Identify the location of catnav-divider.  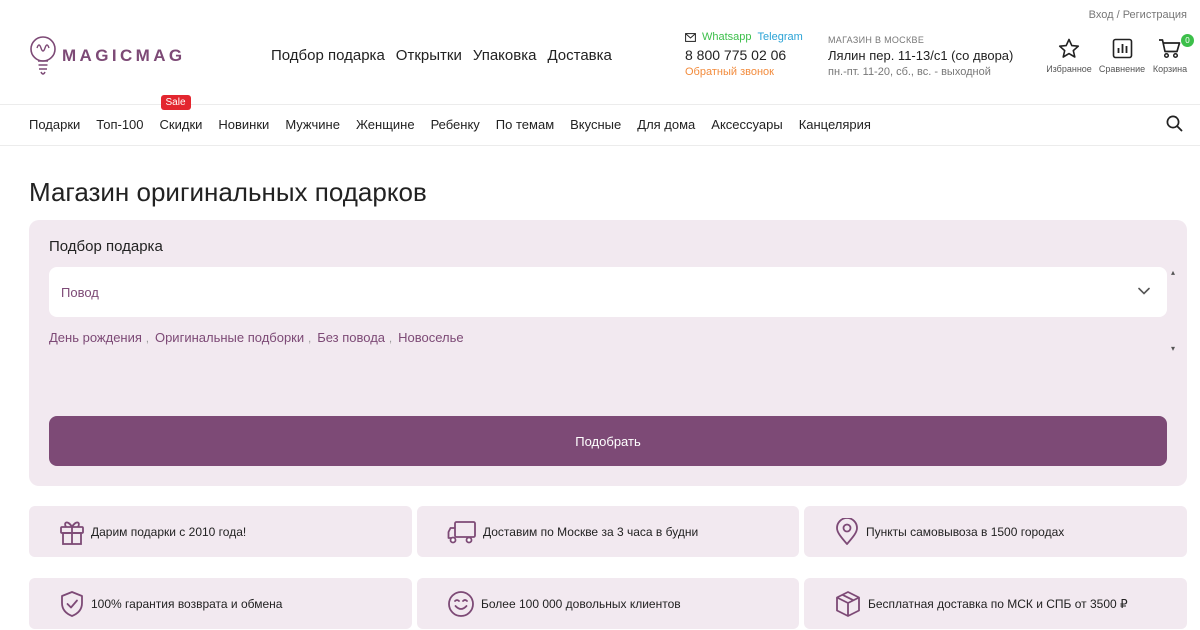
(600, 145).